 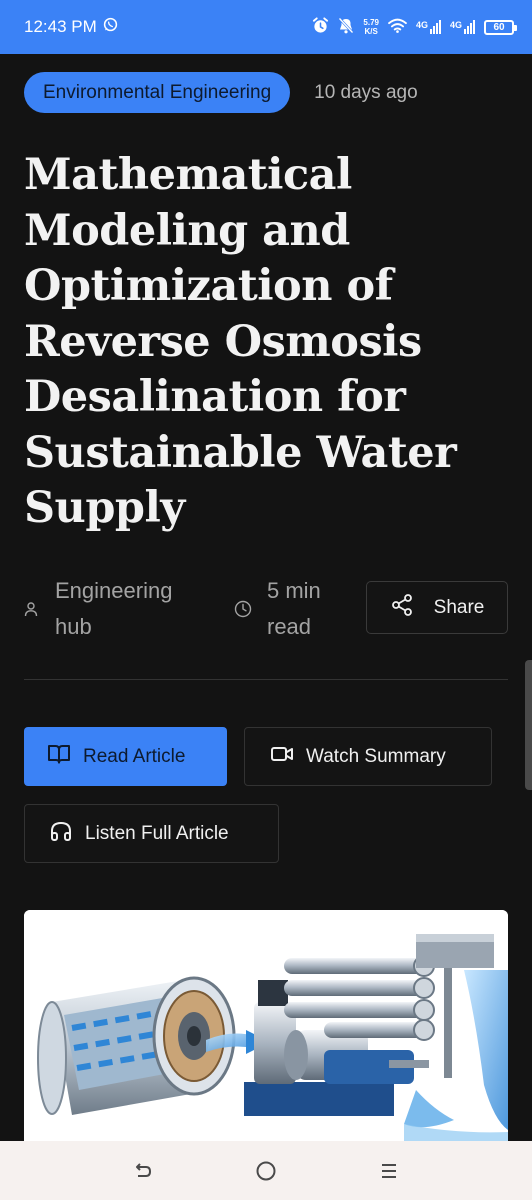 What do you see at coordinates (397, 27) in the screenshot?
I see `wifi-icon` at bounding box center [397, 27].